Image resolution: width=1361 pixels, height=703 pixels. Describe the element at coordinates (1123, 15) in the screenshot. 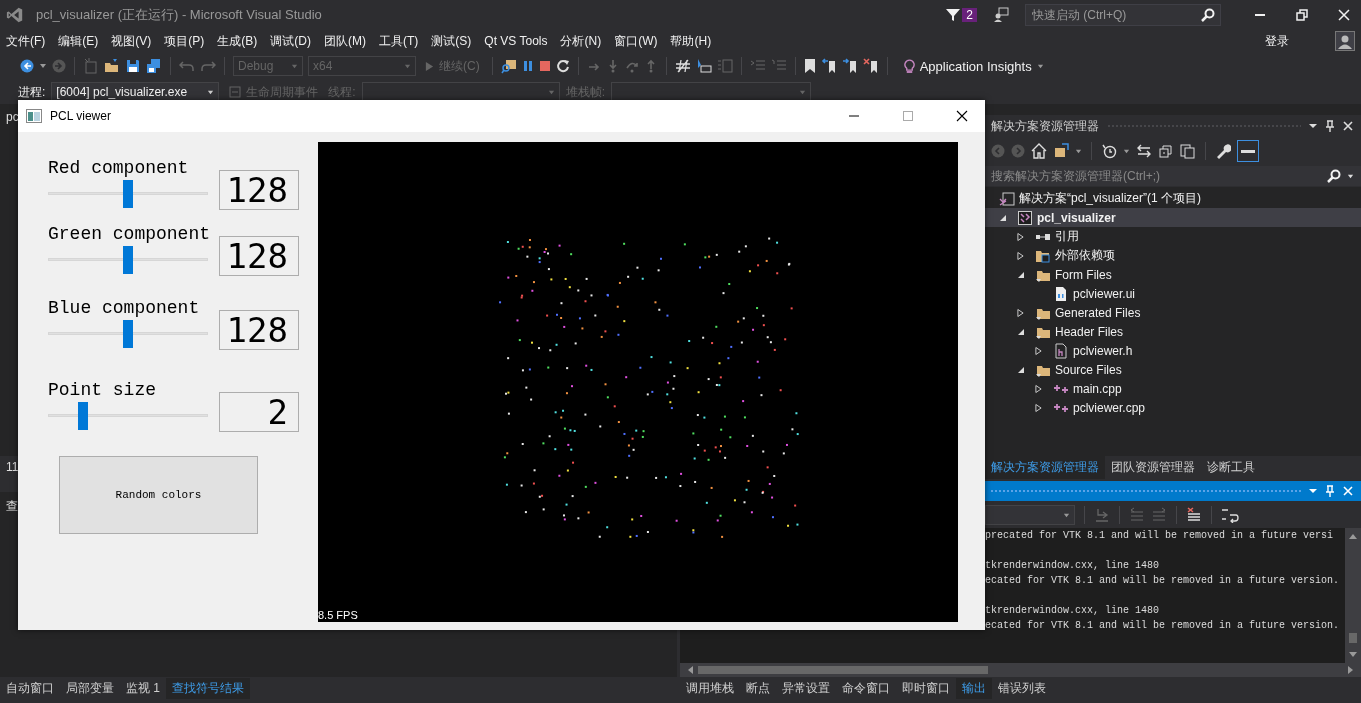

I see `quick-launch-field: 快速启动 (Ctrl+Q)` at that location.